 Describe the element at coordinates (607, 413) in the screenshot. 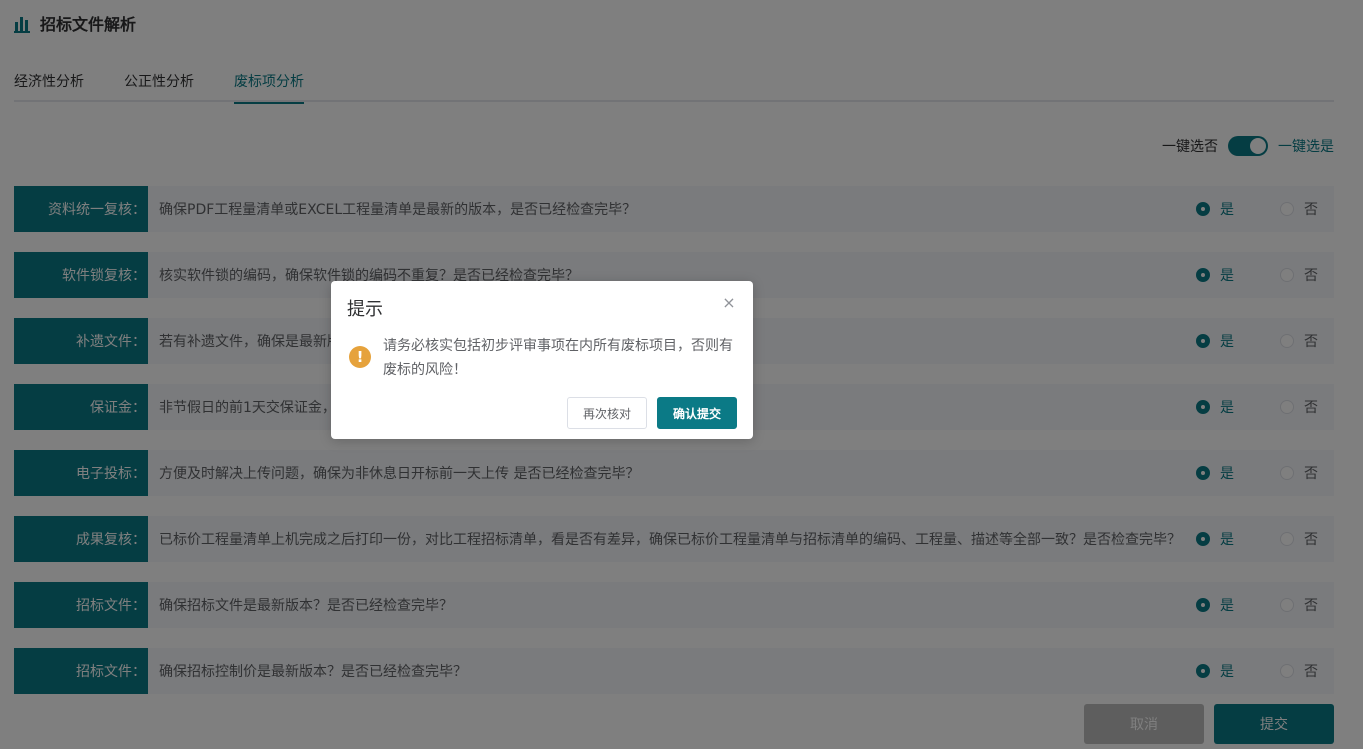

I see `recheck-button: 再次核对` at that location.